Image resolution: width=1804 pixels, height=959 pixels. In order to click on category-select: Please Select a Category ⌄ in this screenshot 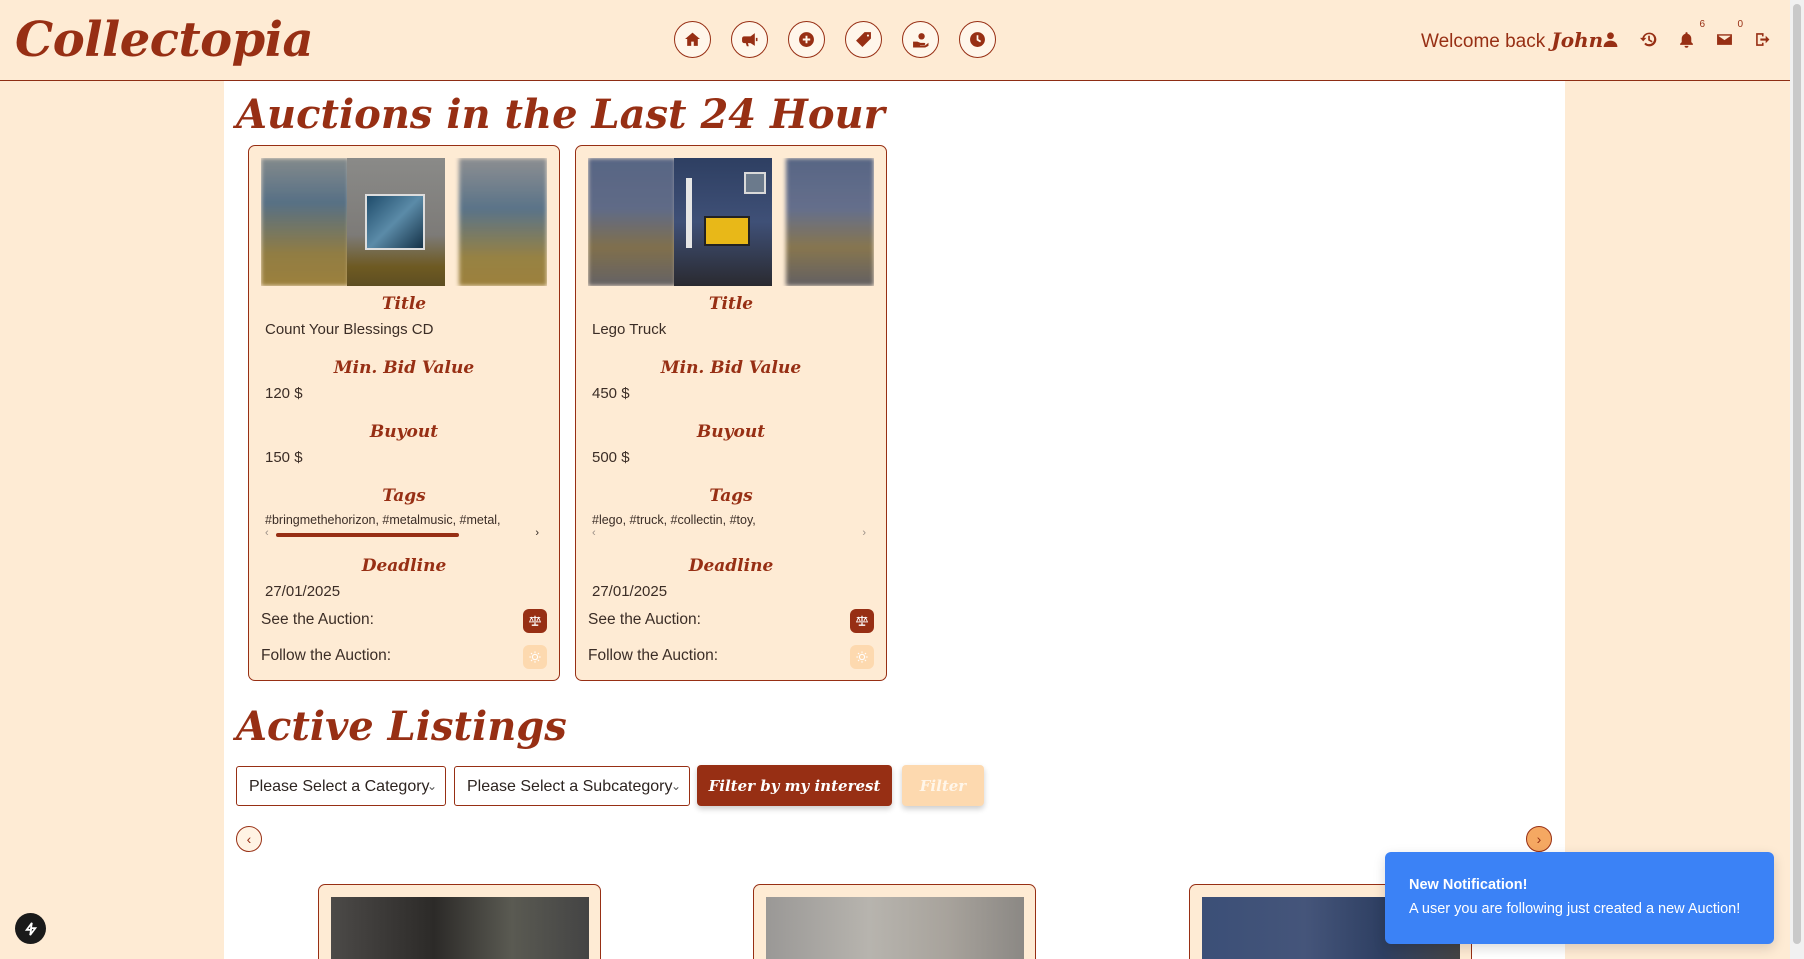, I will do `click(341, 786)`.